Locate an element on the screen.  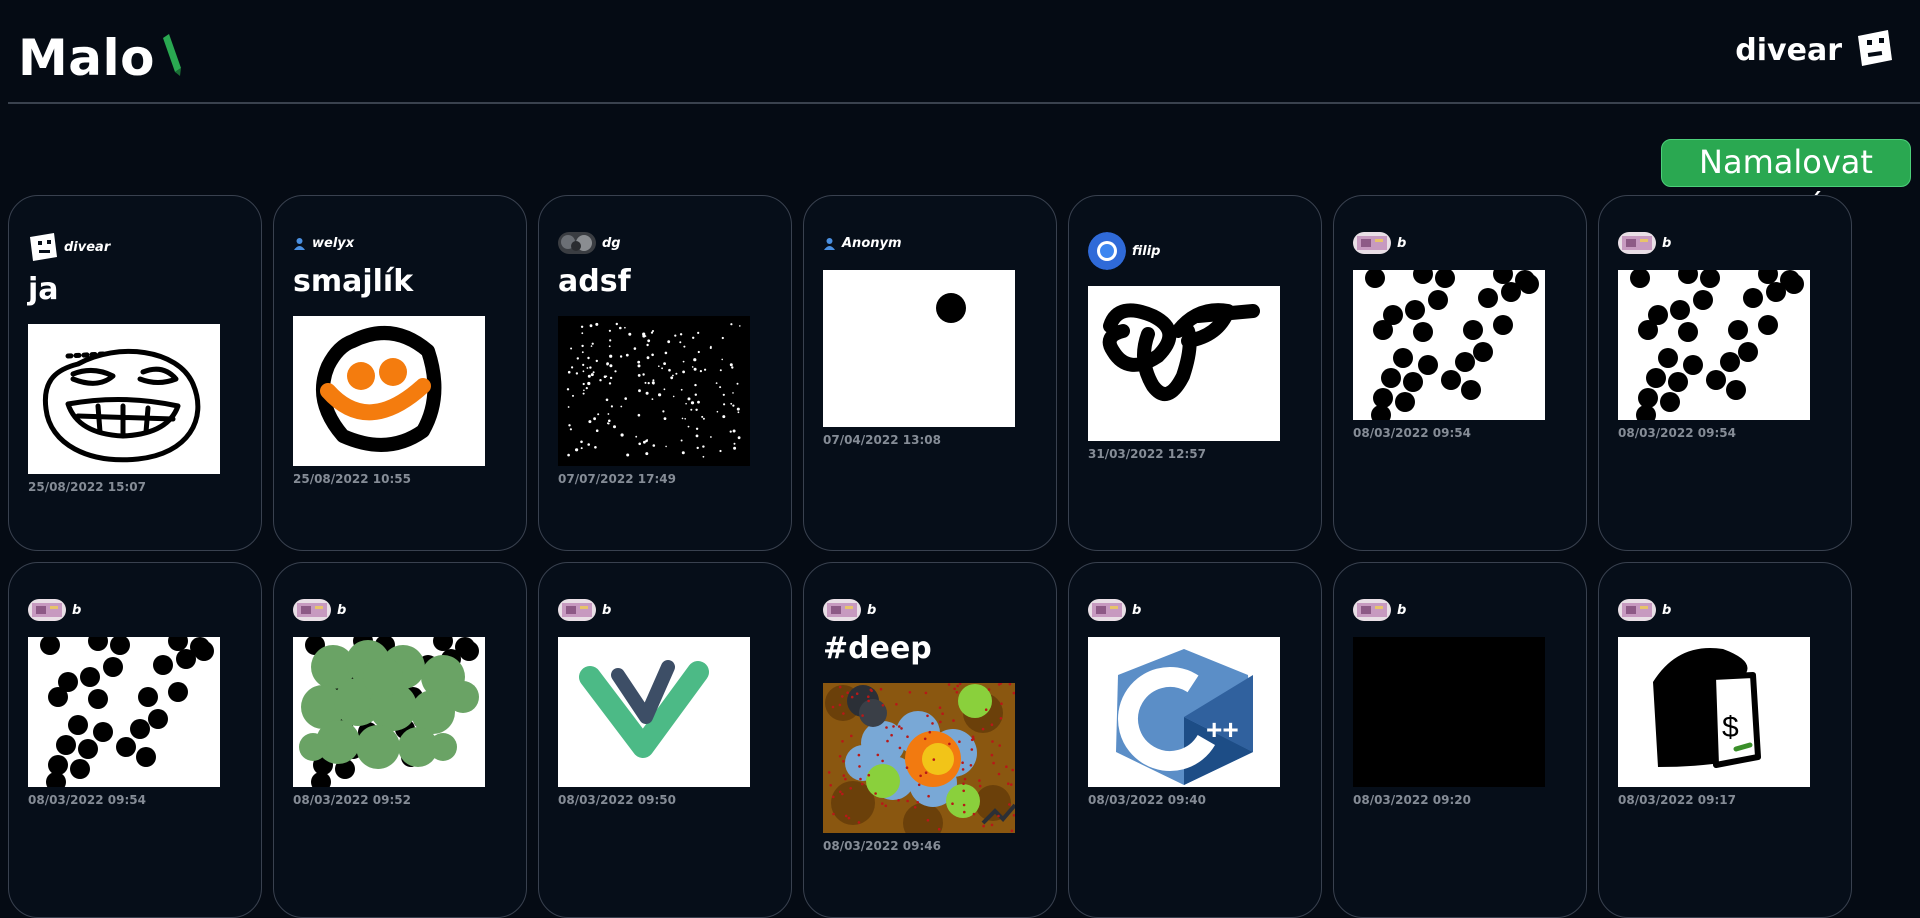
card-date: 08/03/2022 09:17 is located at coordinates (1677, 800).